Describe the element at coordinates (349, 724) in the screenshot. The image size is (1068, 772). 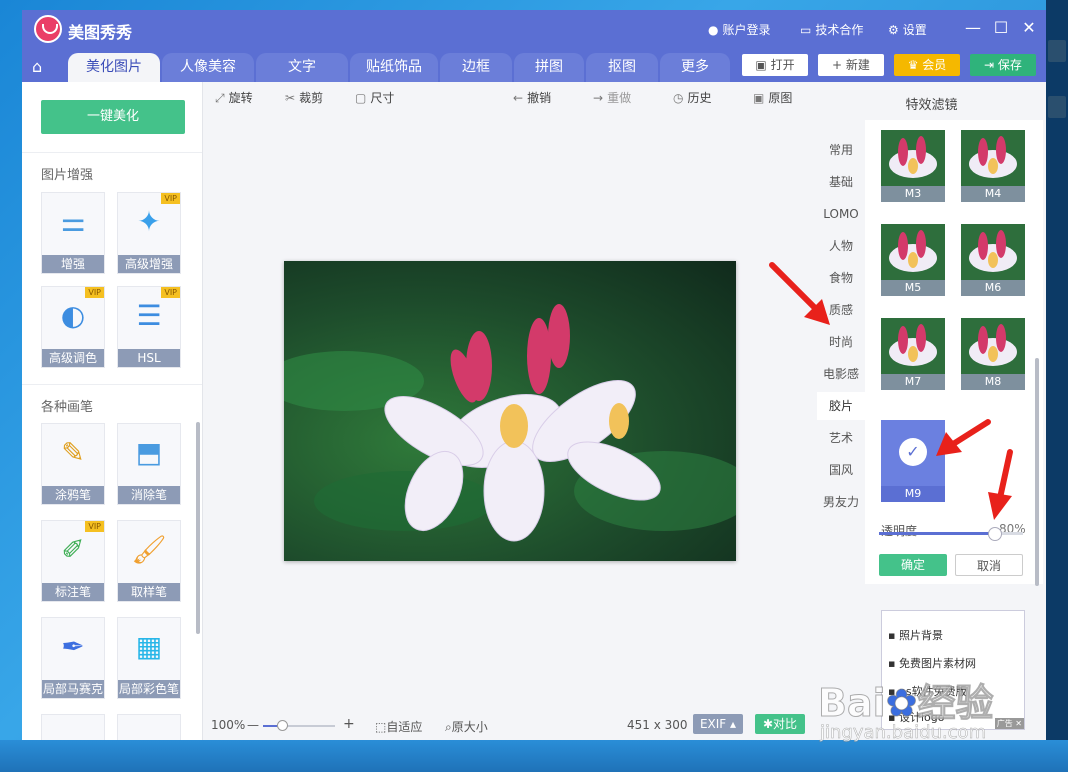
I see `zoom-in-button: +` at that location.